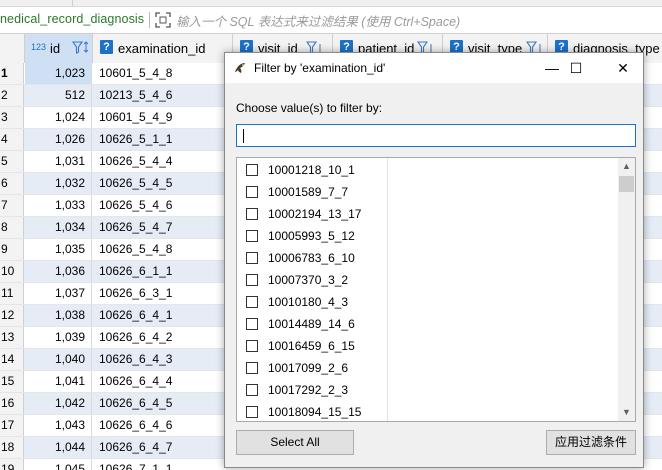 This screenshot has height=470, width=662. Describe the element at coordinates (295, 442) in the screenshot. I see `select-all-button: Select All` at that location.